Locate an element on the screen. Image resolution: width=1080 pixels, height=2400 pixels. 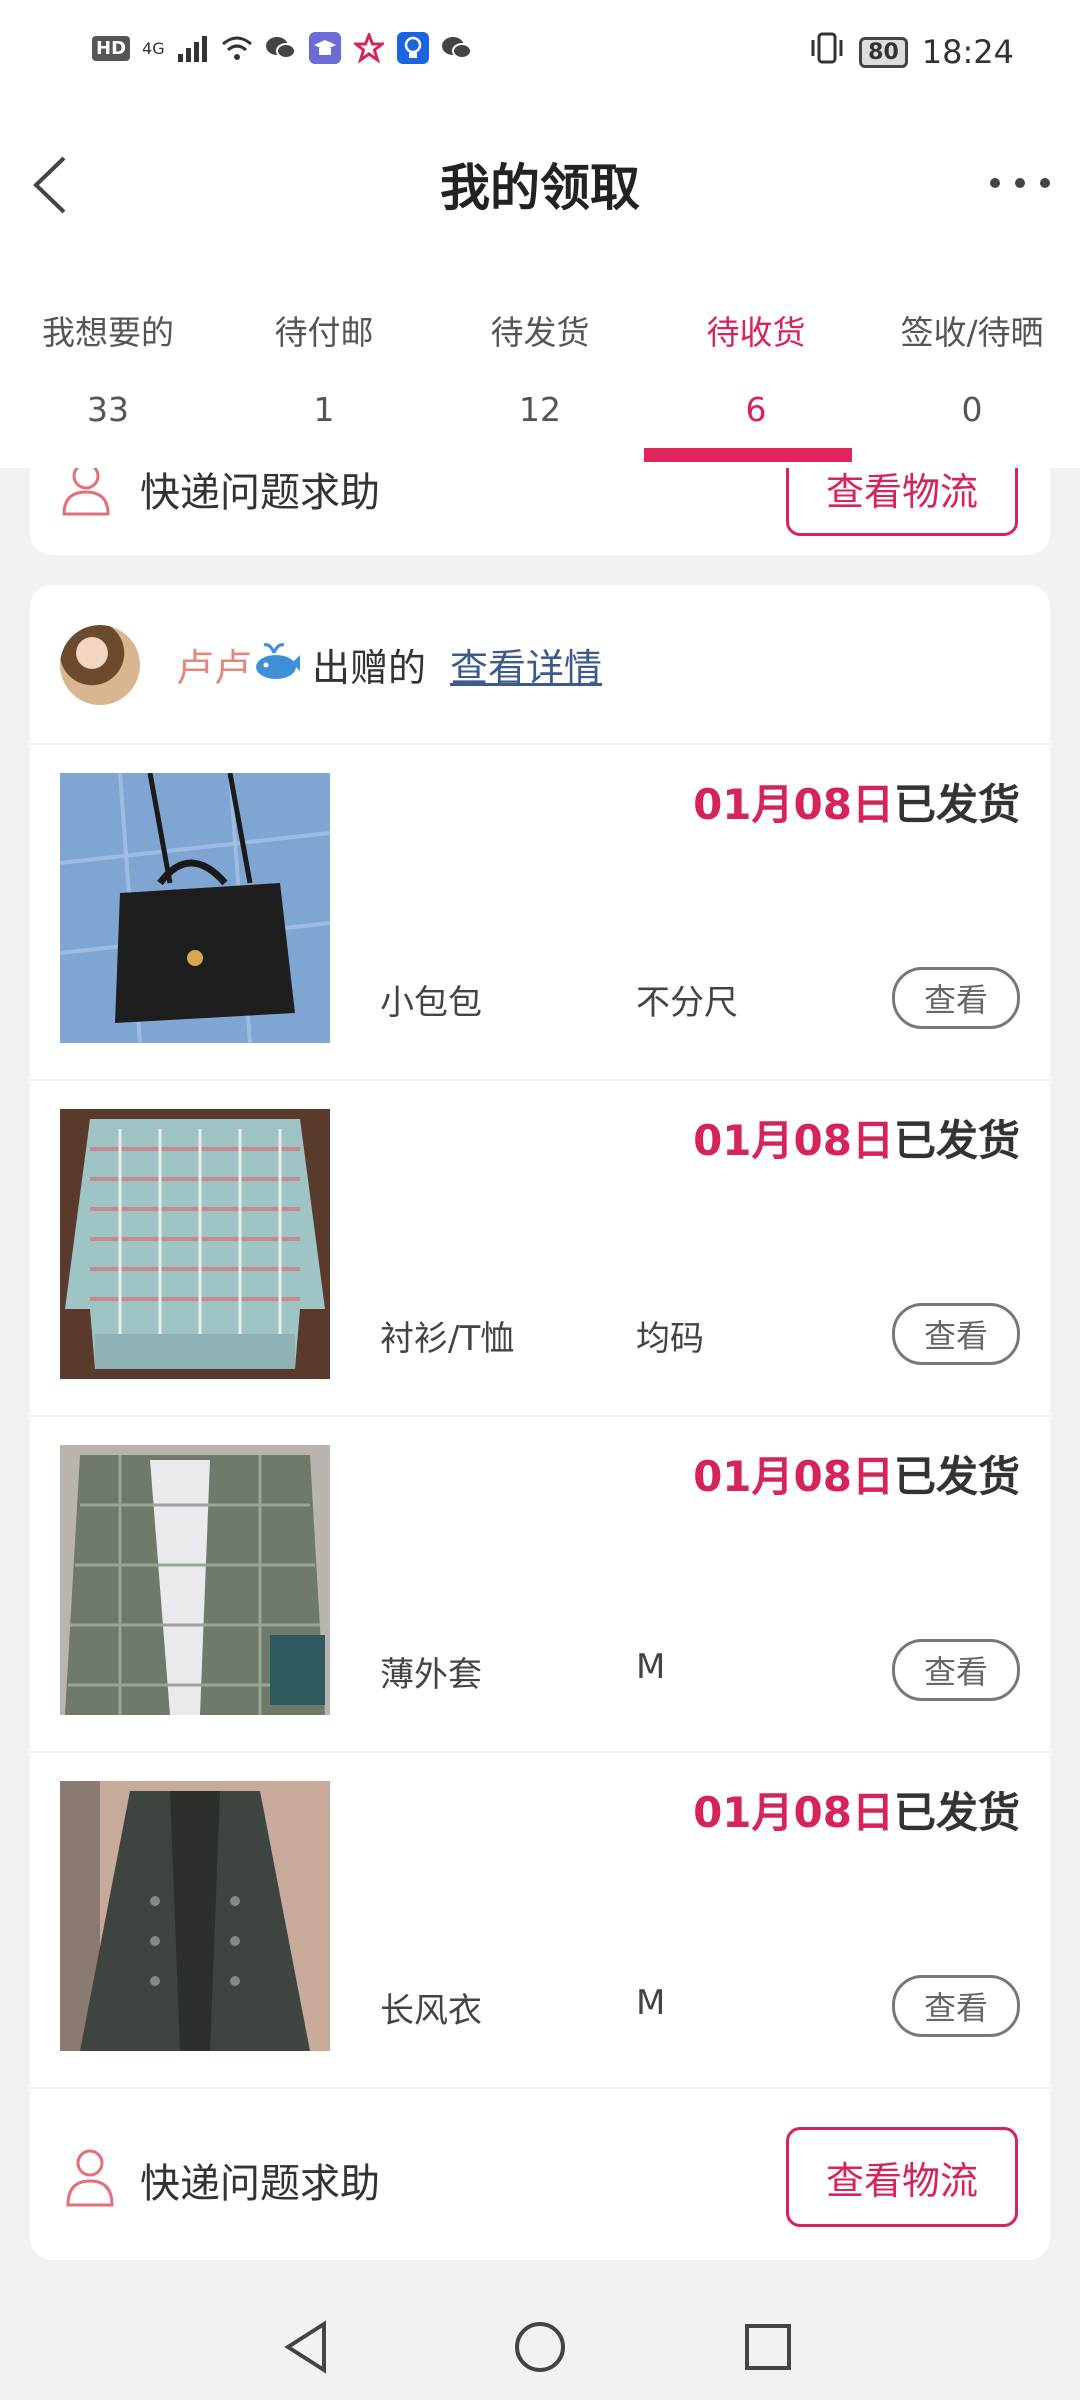
status-left: HD 4G is located at coordinates (282, 48).